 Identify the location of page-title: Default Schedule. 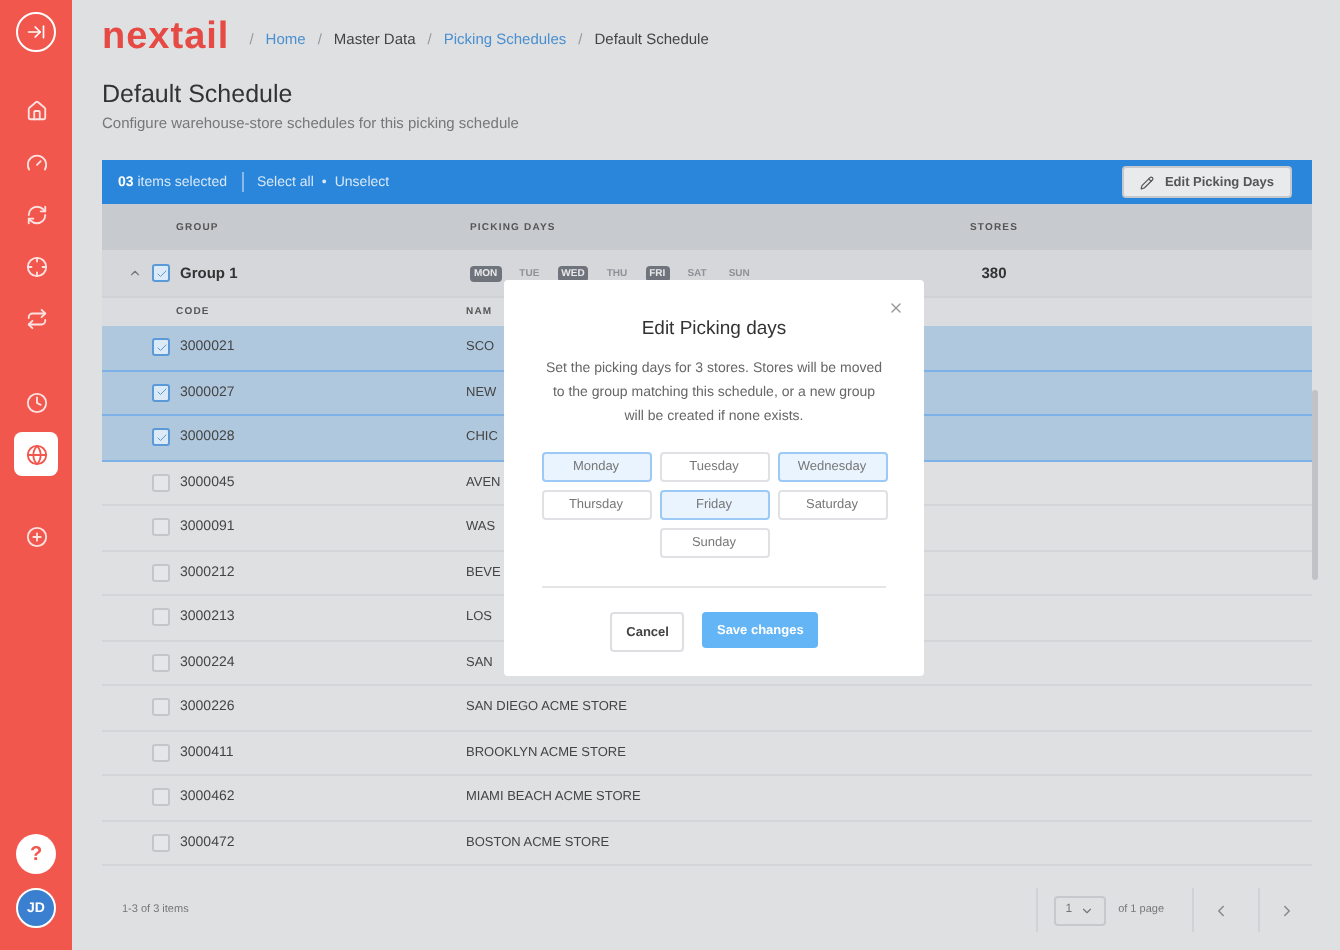
(198, 94).